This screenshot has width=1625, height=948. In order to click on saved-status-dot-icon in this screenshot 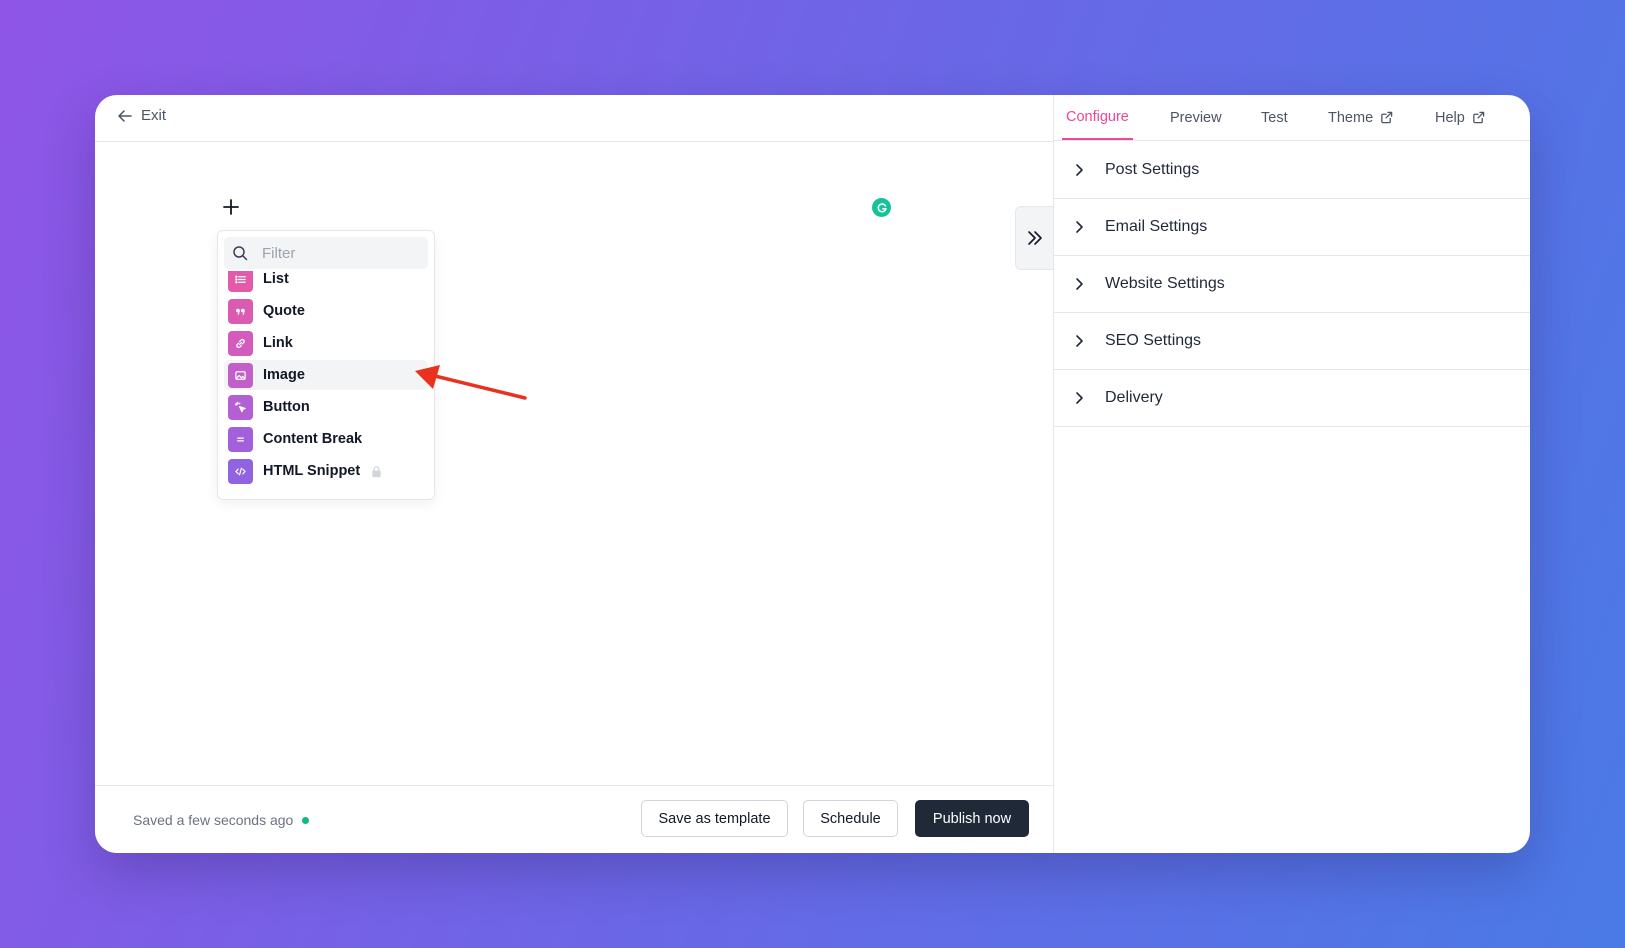, I will do `click(306, 820)`.